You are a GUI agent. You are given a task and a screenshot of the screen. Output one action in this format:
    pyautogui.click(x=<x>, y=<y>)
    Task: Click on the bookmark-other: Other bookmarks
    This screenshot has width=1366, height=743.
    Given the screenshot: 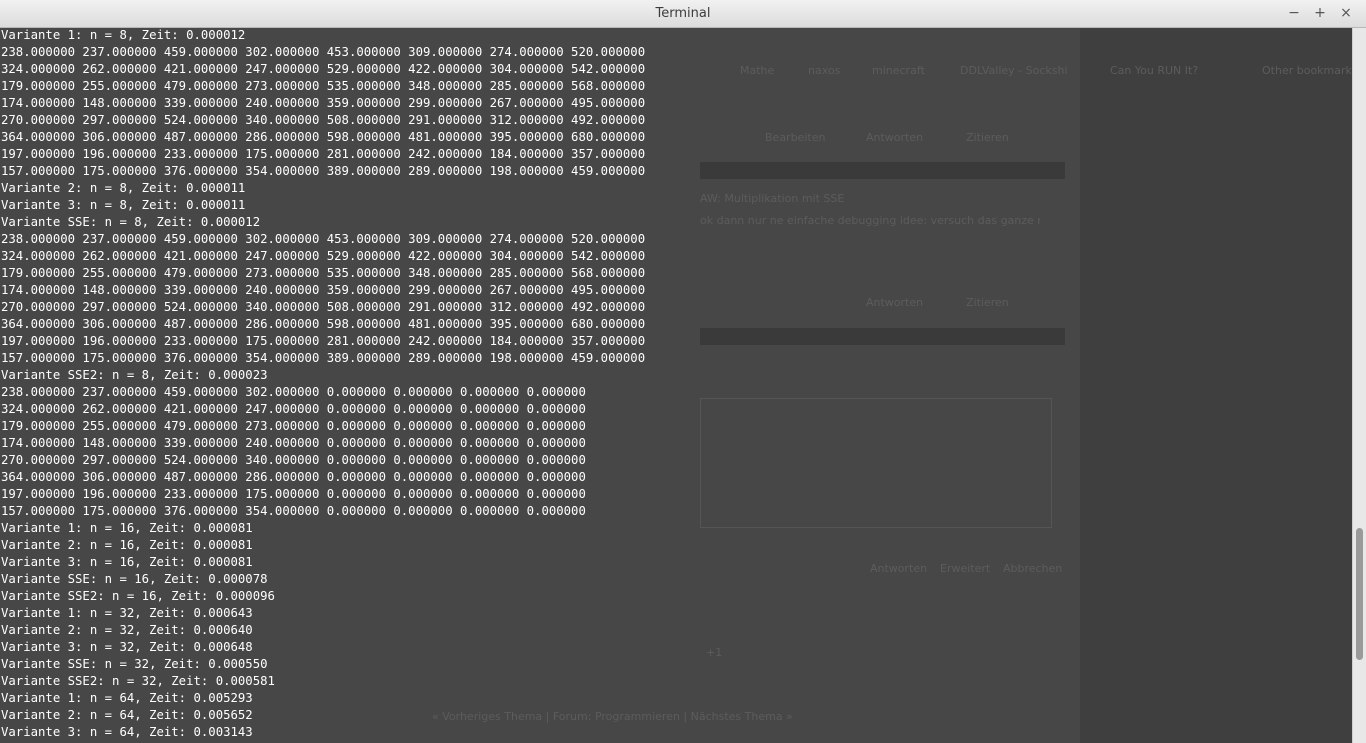 What is the action you would take?
    pyautogui.click(x=1307, y=70)
    